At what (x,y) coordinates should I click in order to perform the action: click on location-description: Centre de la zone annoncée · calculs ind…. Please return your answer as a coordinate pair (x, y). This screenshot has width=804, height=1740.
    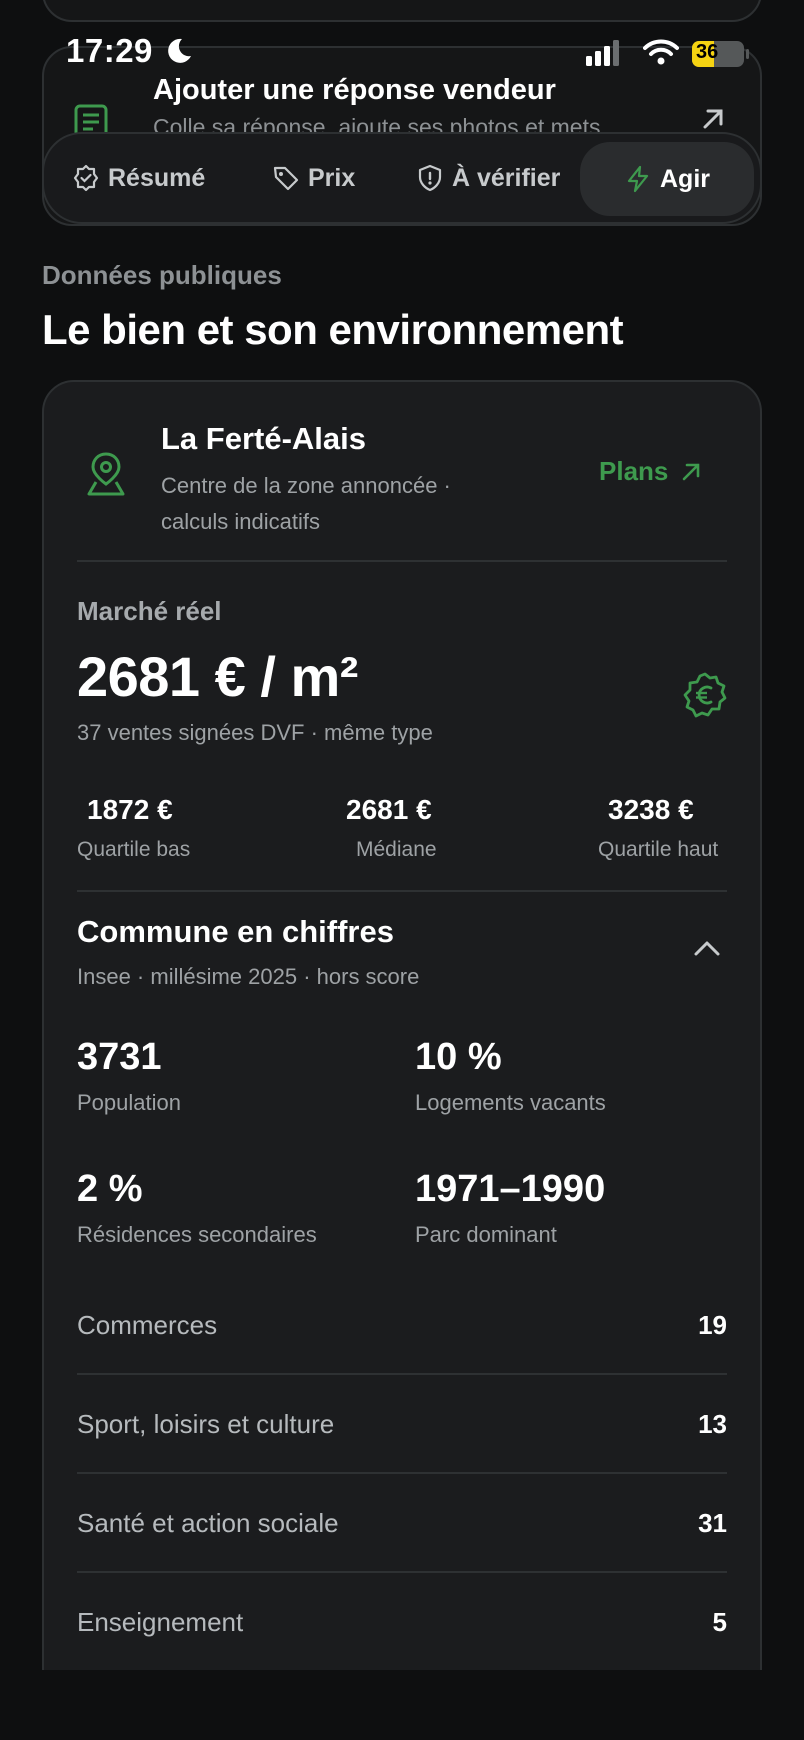
    Looking at the image, I should click on (306, 503).